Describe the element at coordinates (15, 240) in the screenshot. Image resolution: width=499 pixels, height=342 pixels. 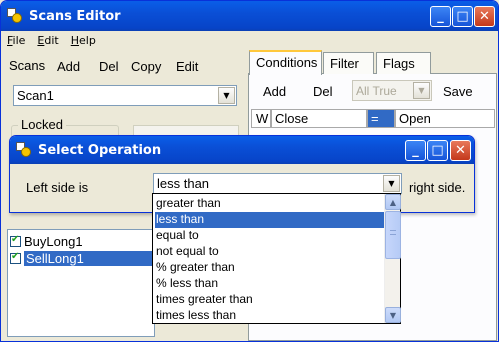
I see `checkbox-buylong1` at that location.